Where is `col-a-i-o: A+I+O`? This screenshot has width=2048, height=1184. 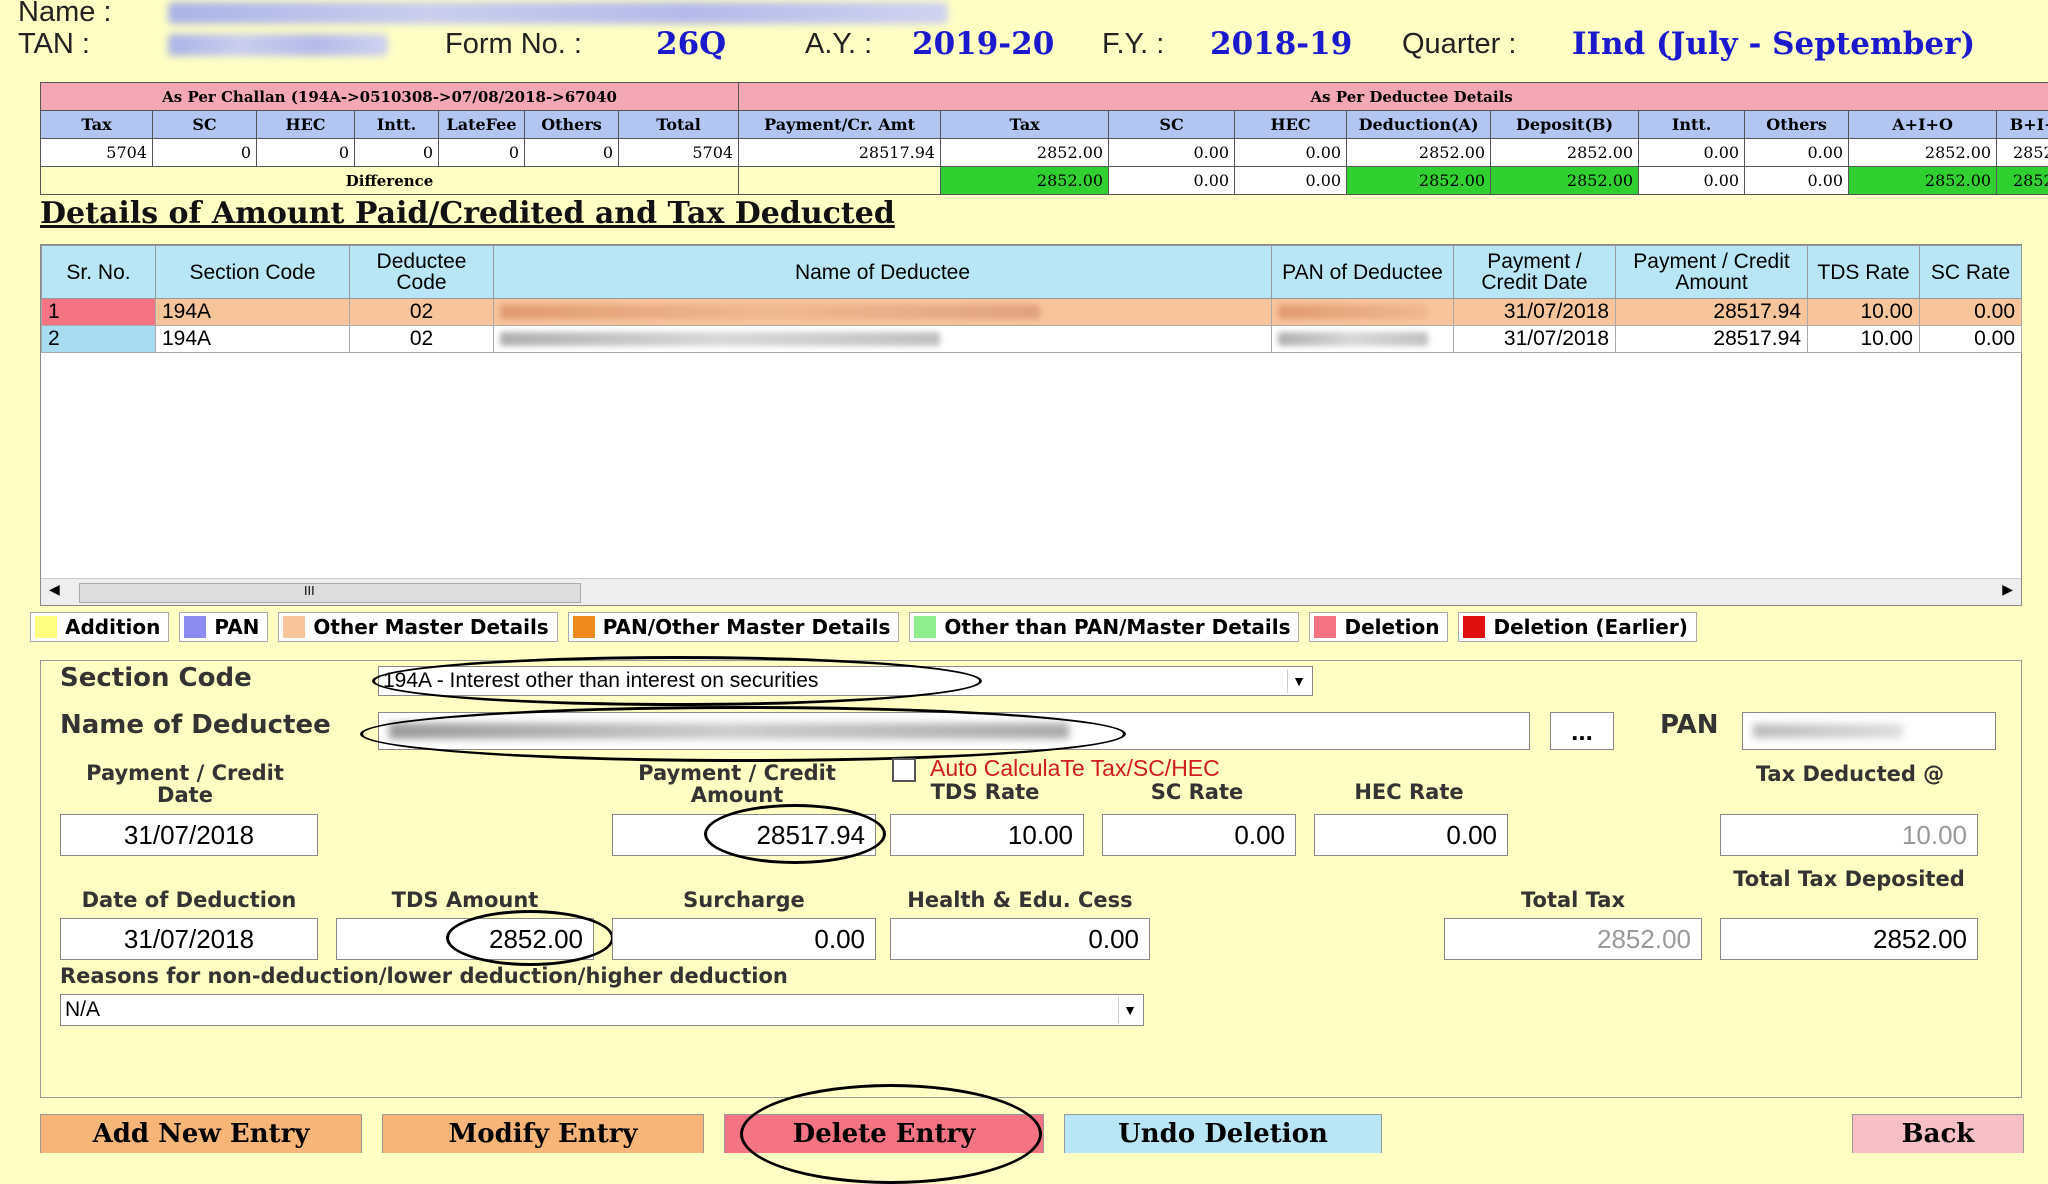
col-a-i-o: A+I+O is located at coordinates (1923, 124).